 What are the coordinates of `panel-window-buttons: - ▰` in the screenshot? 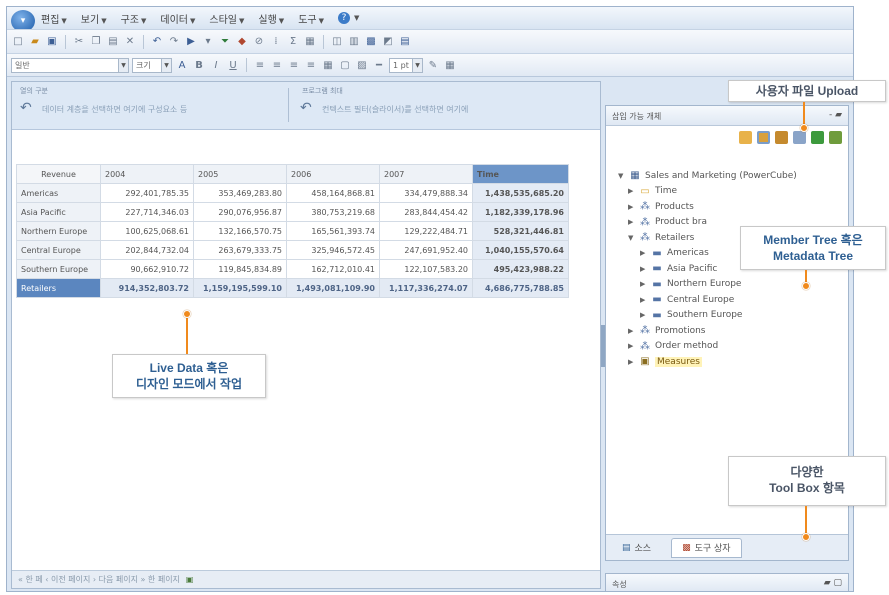 It's located at (835, 115).